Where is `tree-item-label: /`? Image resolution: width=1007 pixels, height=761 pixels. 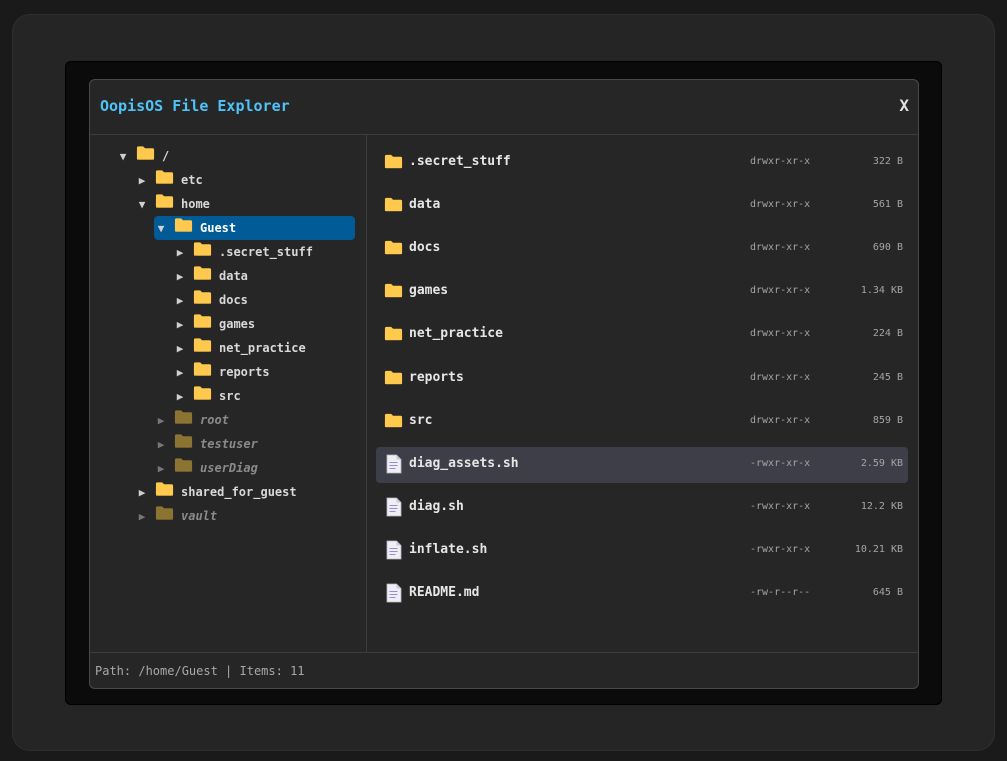
tree-item-label: / is located at coordinates (166, 156).